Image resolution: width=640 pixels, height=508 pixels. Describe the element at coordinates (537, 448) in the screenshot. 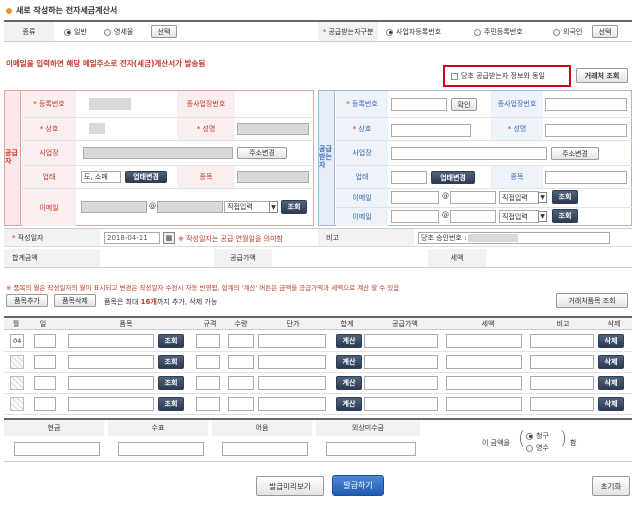

I see `payment-receipt-radio: 영수` at that location.